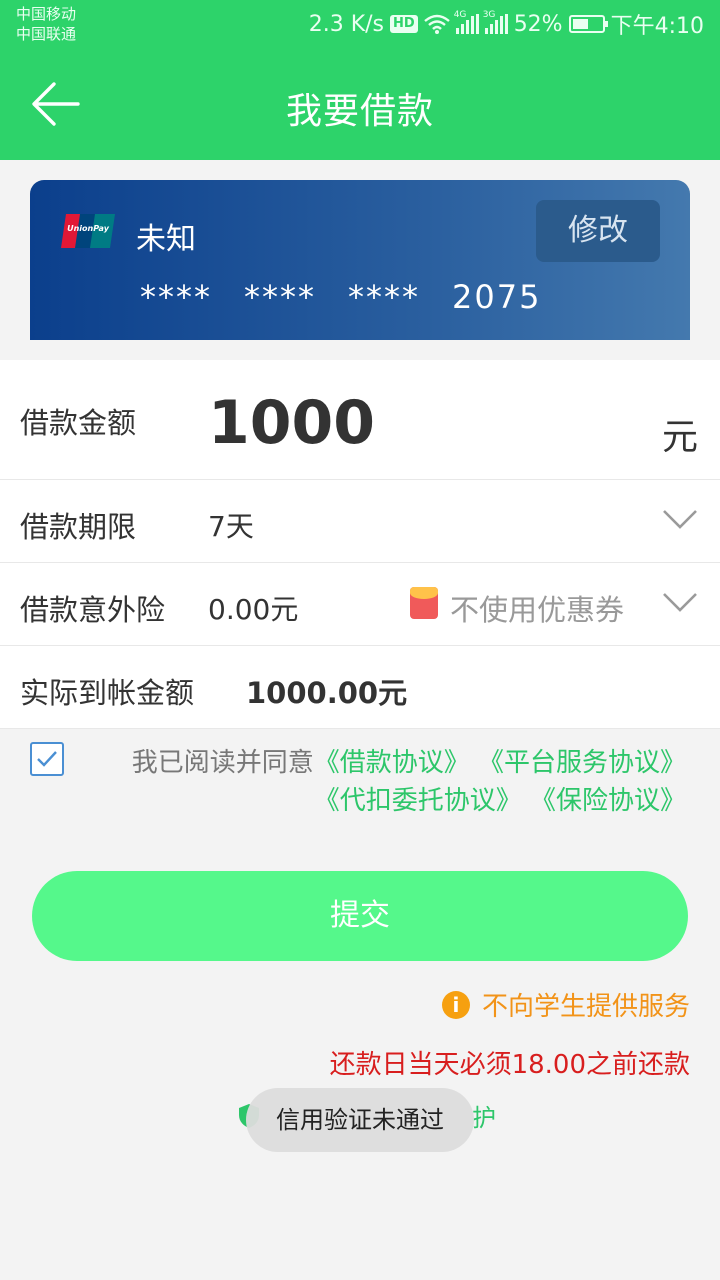  What do you see at coordinates (359, 111) in the screenshot?
I see `page-title: 我要借款` at bounding box center [359, 111].